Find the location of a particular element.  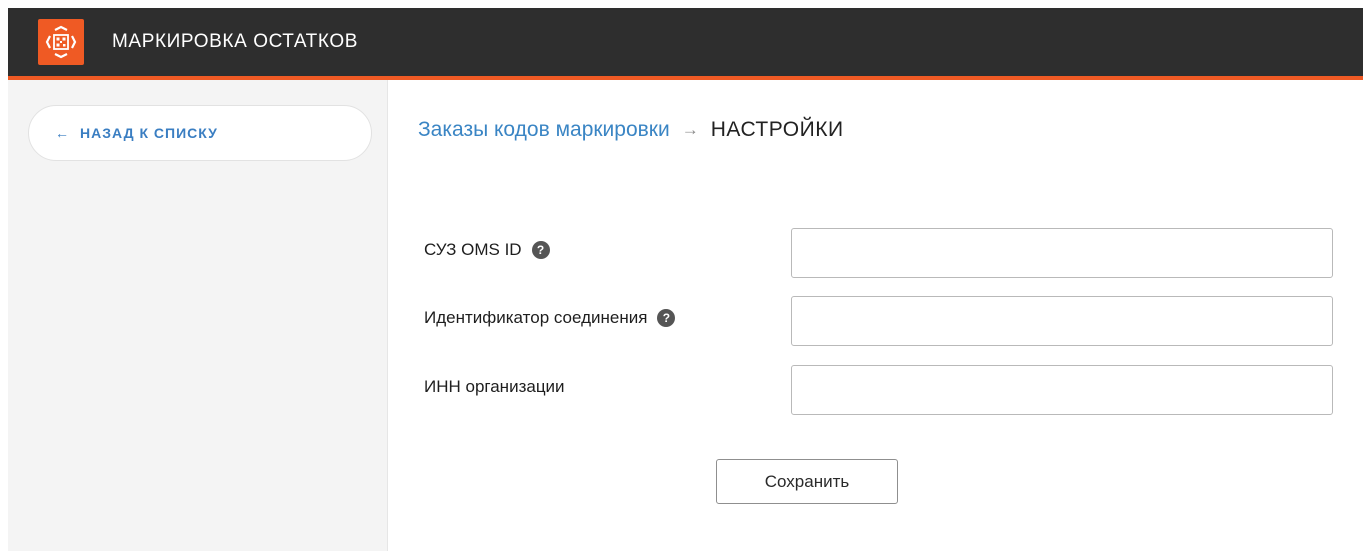

top-bar: МАРКИРОВКА ОСТАТКОВ is located at coordinates (685, 42).